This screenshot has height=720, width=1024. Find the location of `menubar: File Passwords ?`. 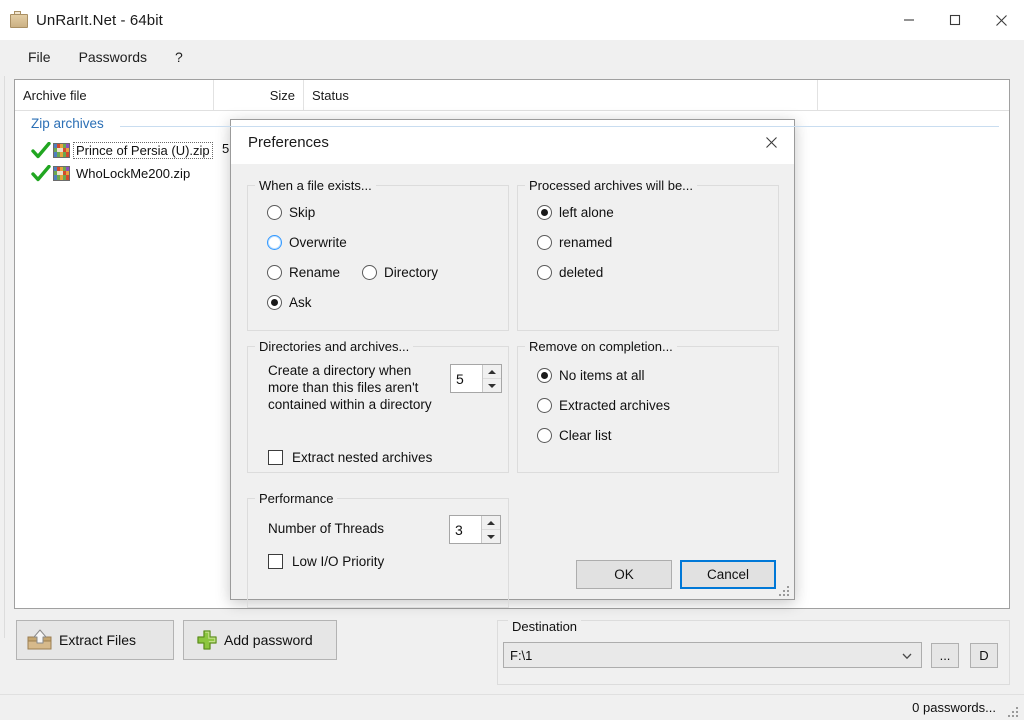

menubar: File Passwords ? is located at coordinates (512, 56).